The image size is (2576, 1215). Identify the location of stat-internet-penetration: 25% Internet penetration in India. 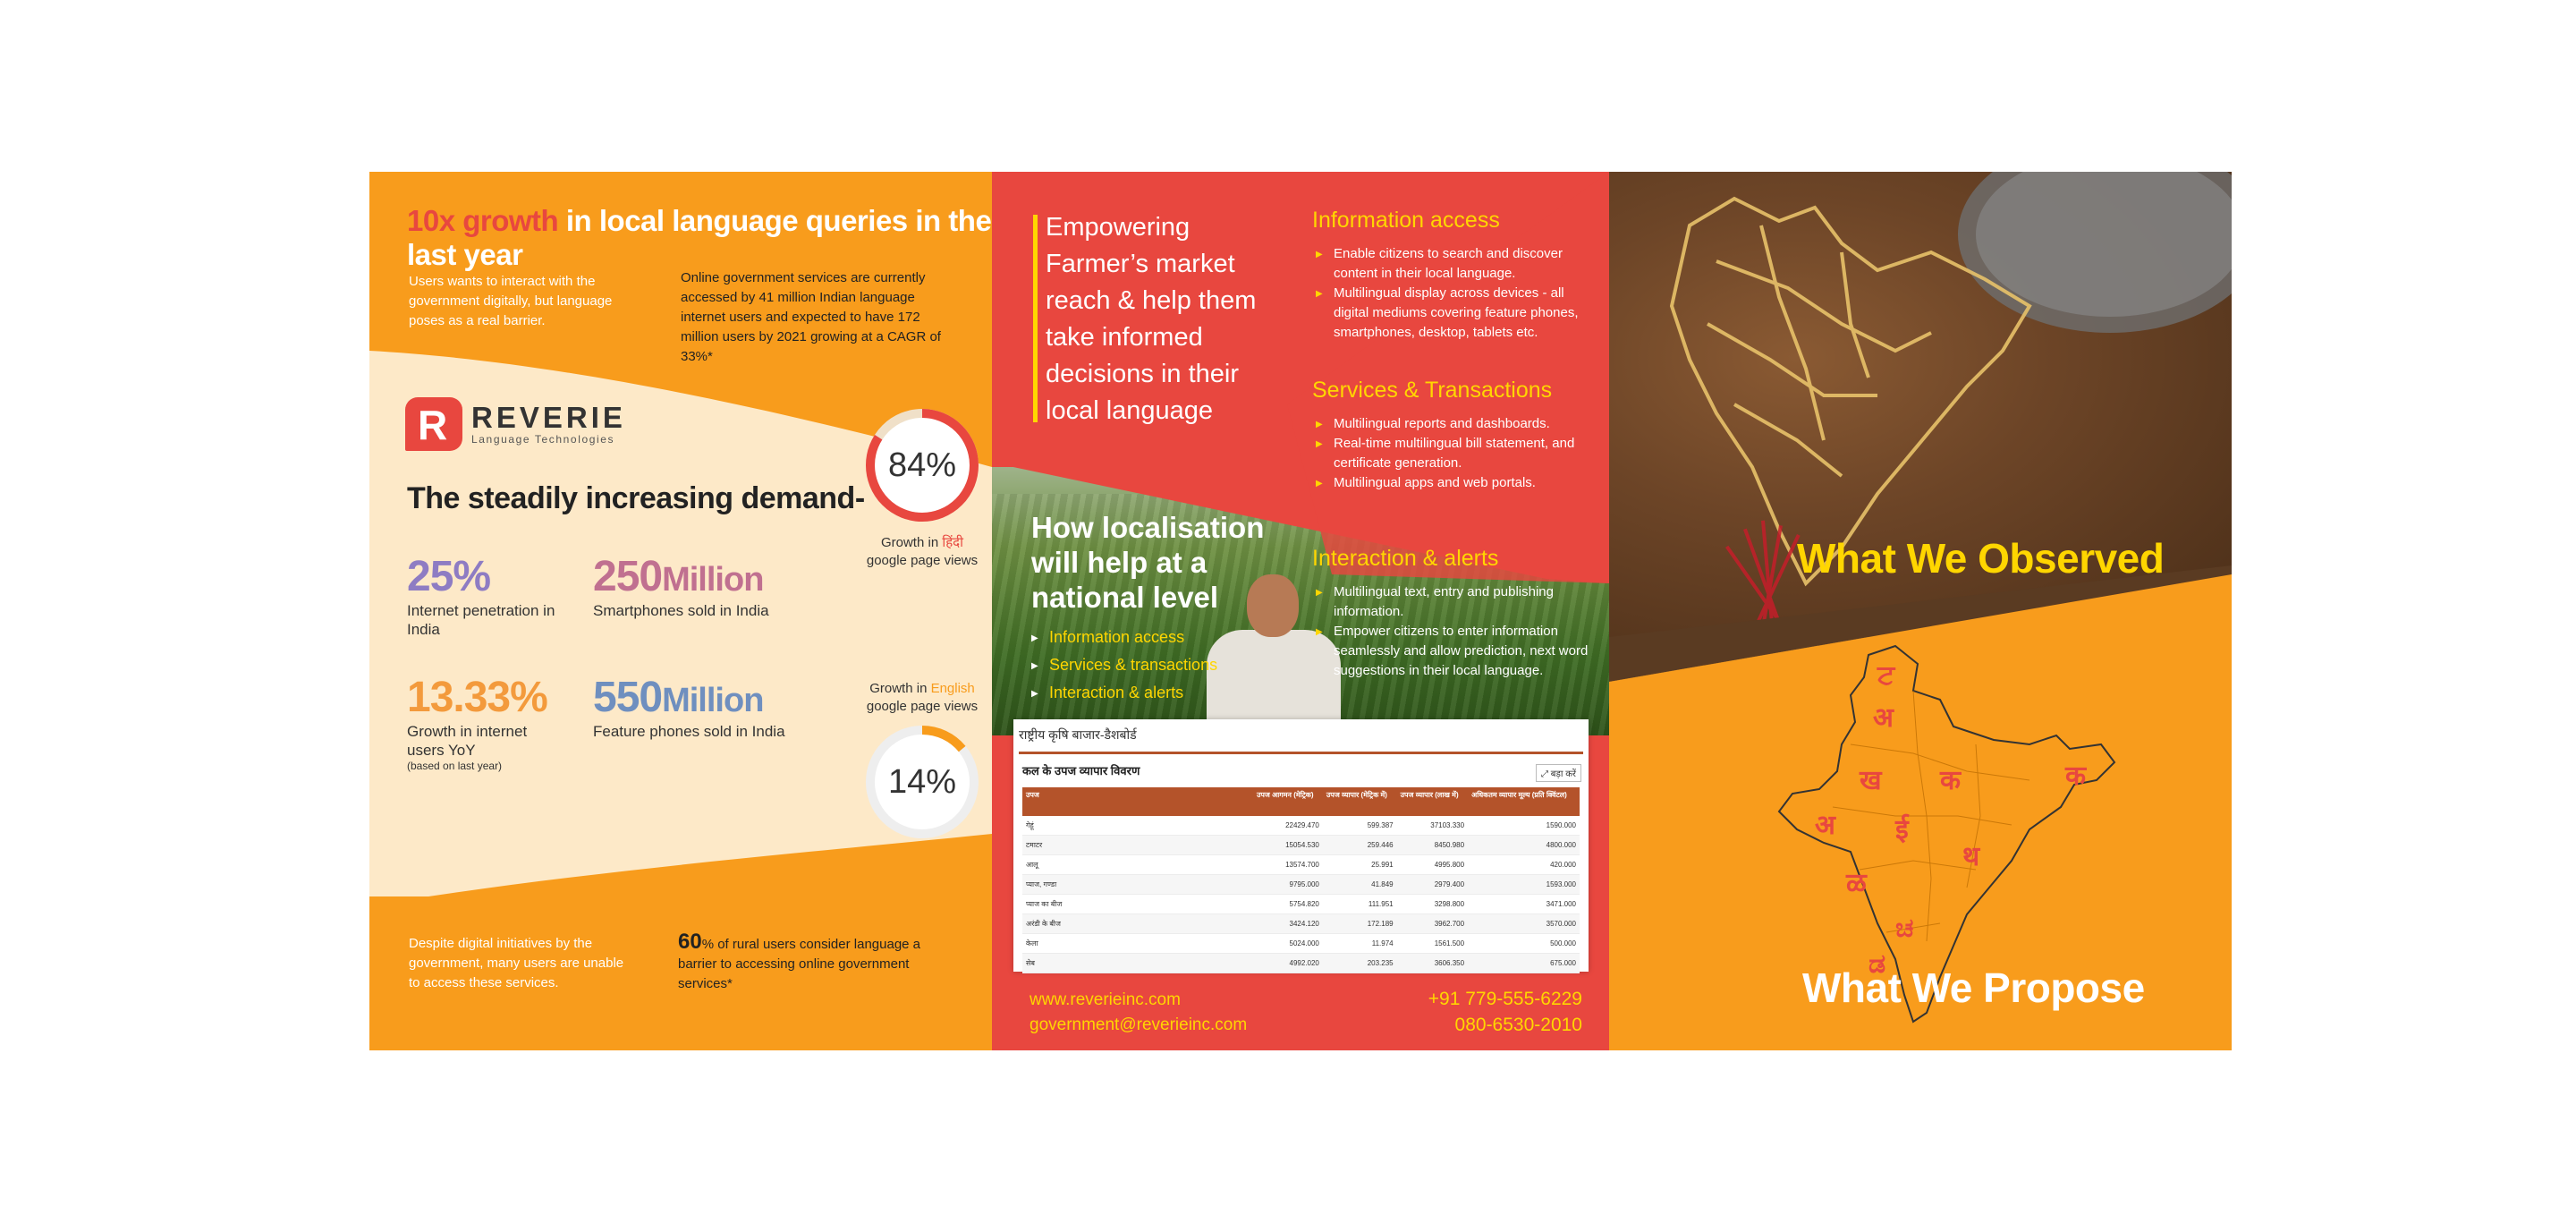
(487, 595).